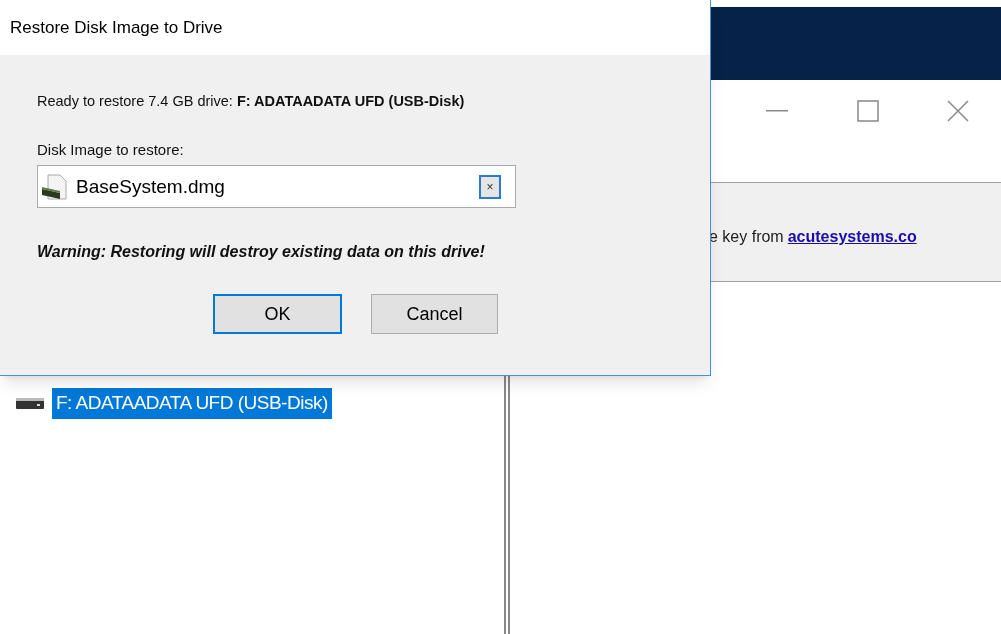 The height and width of the screenshot is (634, 1001). I want to click on file-field: BaseSystem.dmg ×, so click(276, 187).